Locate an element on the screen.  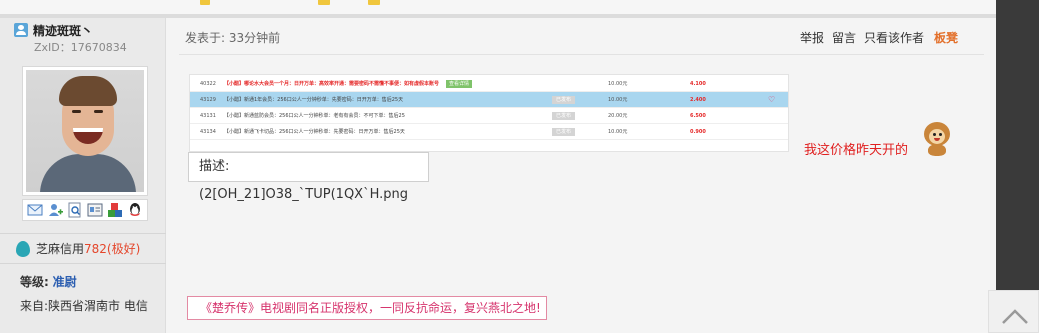
message-link: 留言 is located at coordinates (844, 37).